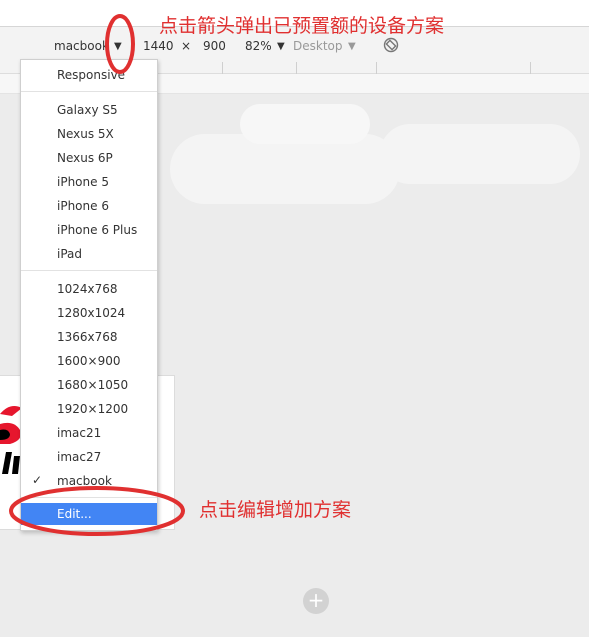  Describe the element at coordinates (275, 510) in the screenshot. I see `annotation-text-bottom: 点击编辑增加方案` at that location.